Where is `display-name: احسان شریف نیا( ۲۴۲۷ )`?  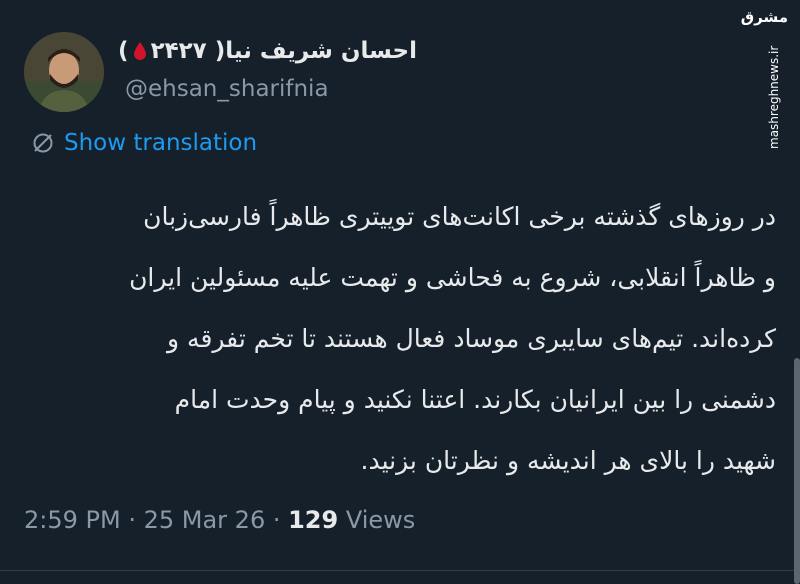
display-name: احسان شریف نیا( ۲۴۲۷ ) is located at coordinates (267, 51).